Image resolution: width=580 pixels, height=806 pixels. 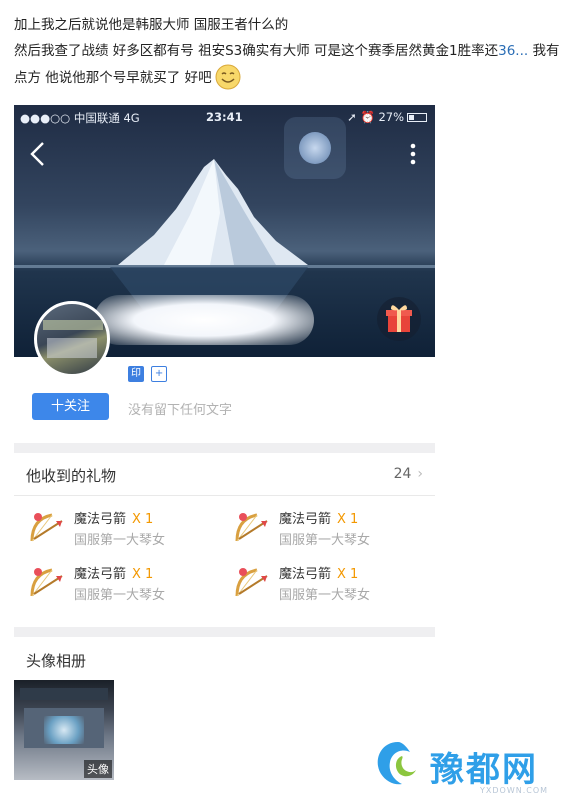 I want to click on battery-icon, so click(x=417, y=117).